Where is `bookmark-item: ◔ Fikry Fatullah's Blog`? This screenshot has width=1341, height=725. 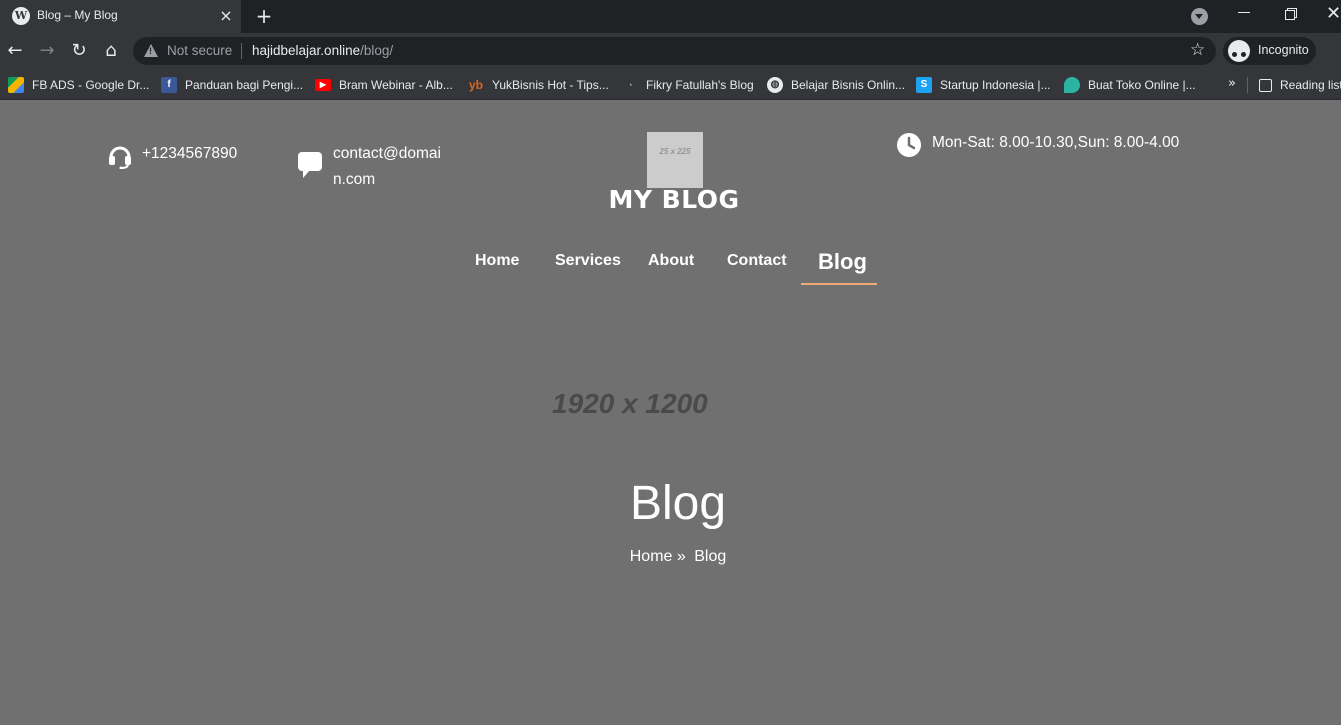
bookmark-item: ◔ Fikry Fatullah's Blog is located at coordinates (688, 85).